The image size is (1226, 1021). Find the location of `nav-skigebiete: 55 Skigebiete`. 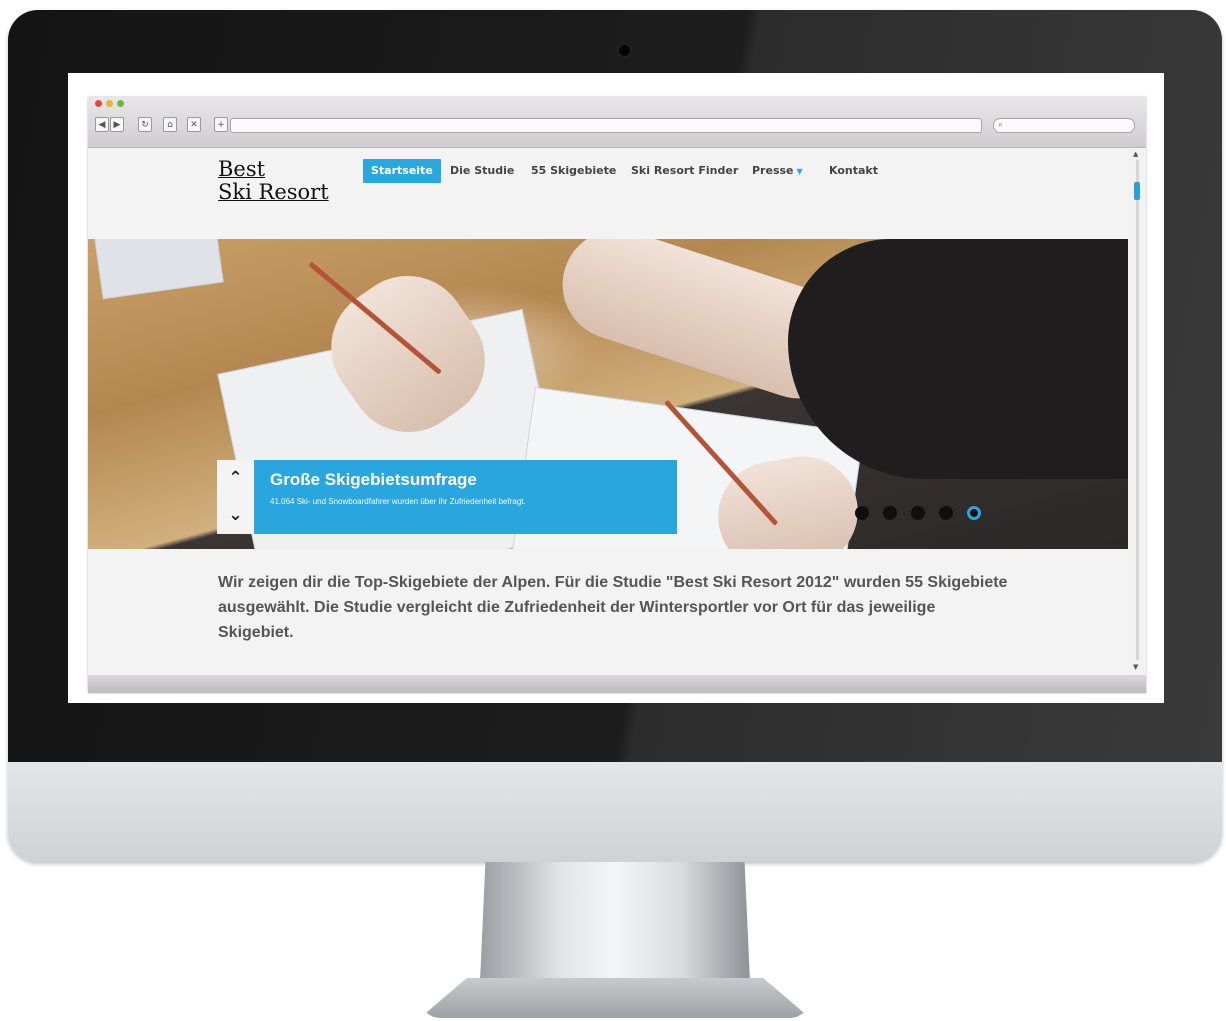

nav-skigebiete: 55 Skigebiete is located at coordinates (573, 171).